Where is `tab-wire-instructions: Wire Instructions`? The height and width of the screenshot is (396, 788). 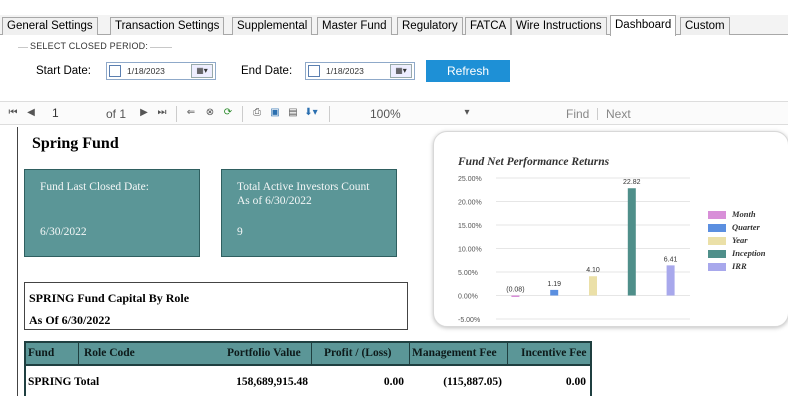 tab-wire-instructions: Wire Instructions is located at coordinates (559, 26).